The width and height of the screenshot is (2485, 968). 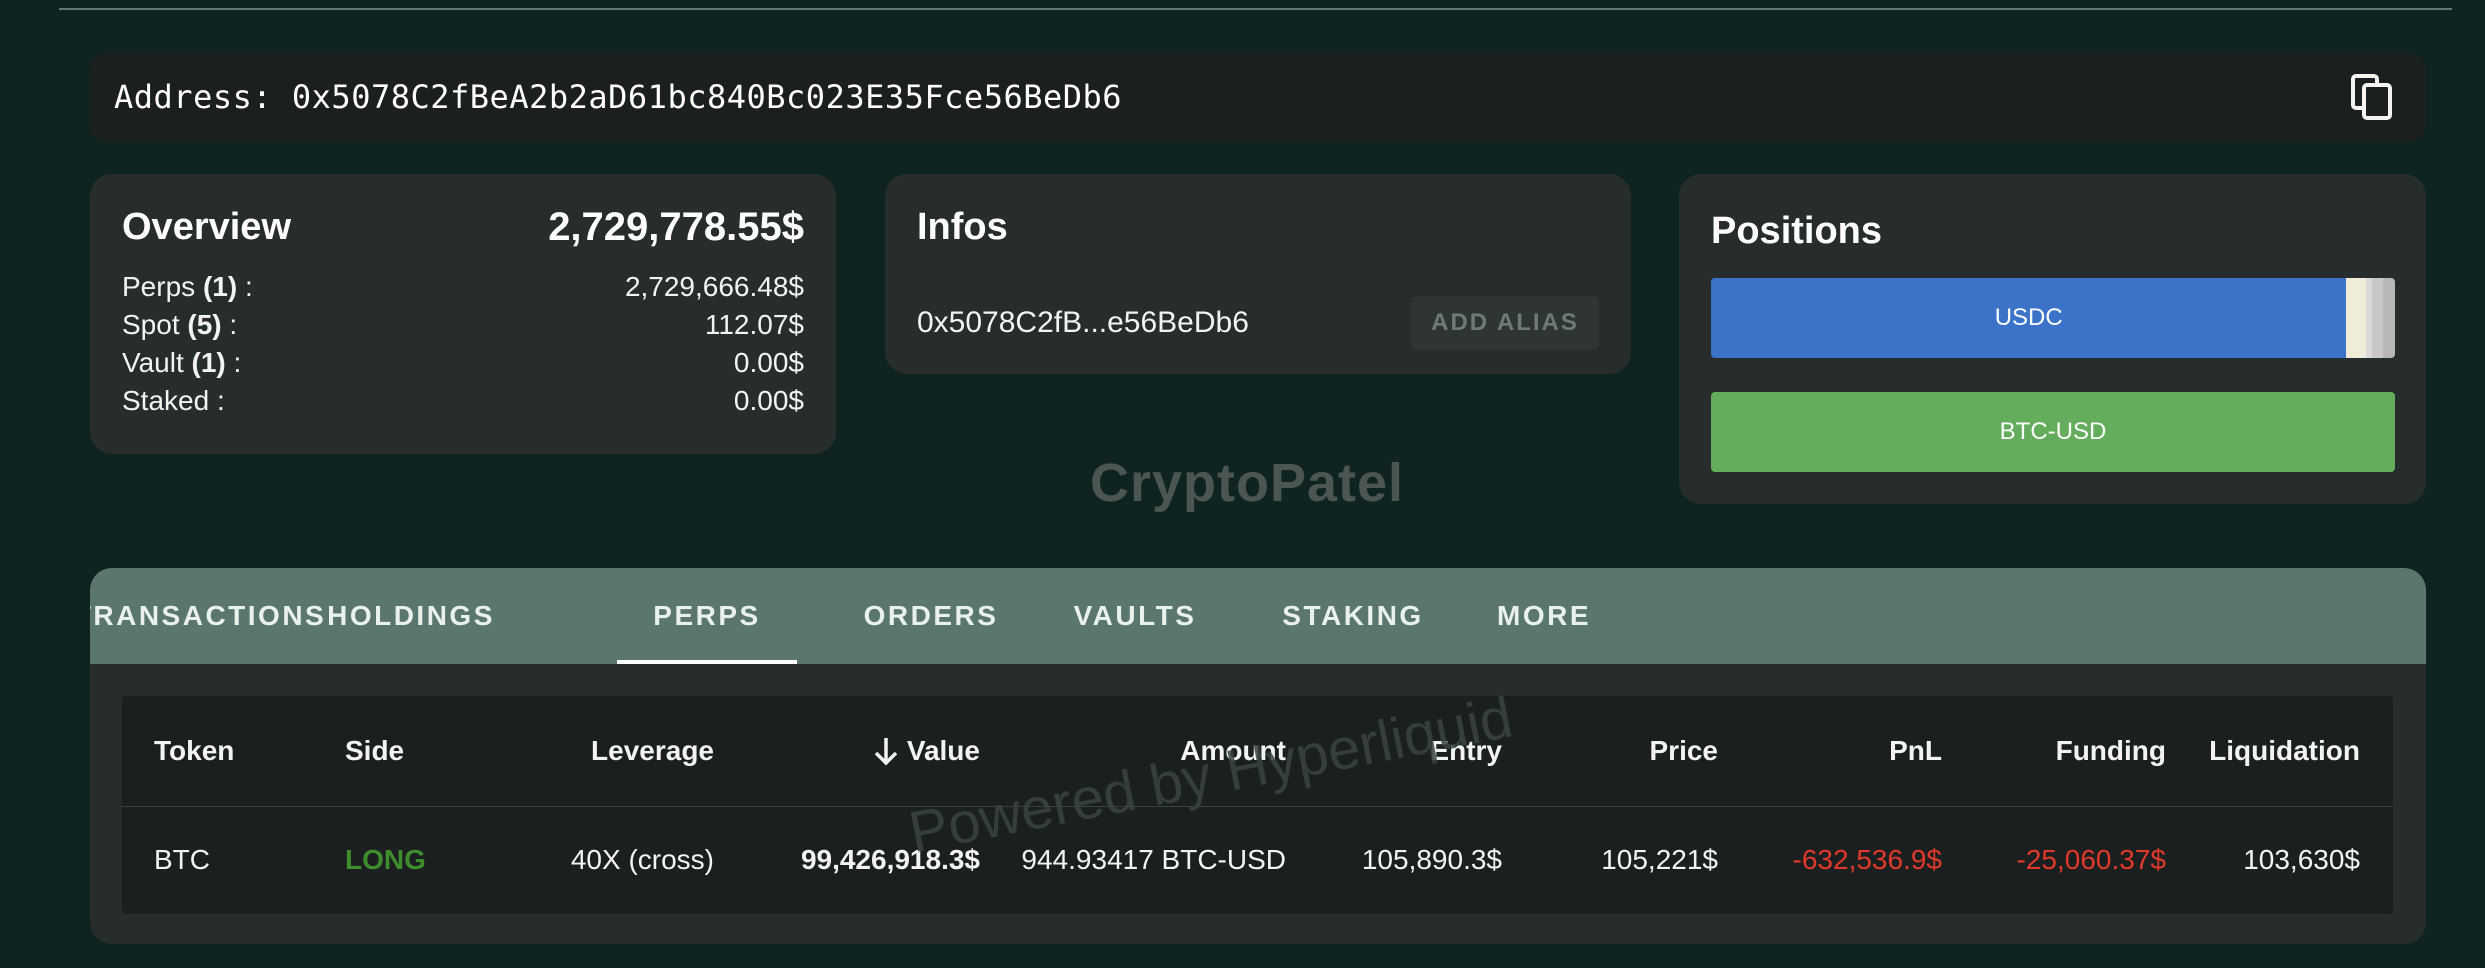 What do you see at coordinates (187, 286) in the screenshot?
I see `overview-row-label: Perps (1) :` at bounding box center [187, 286].